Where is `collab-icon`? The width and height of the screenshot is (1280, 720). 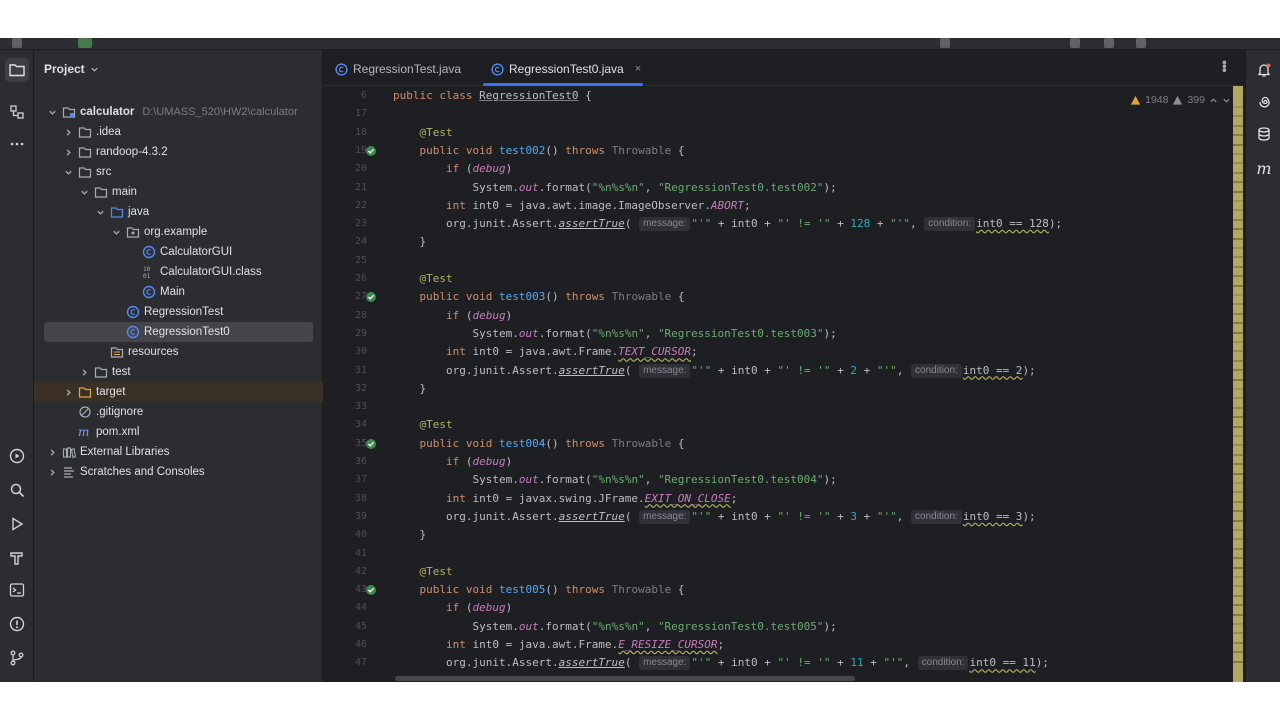 collab-icon is located at coordinates (1075, 43).